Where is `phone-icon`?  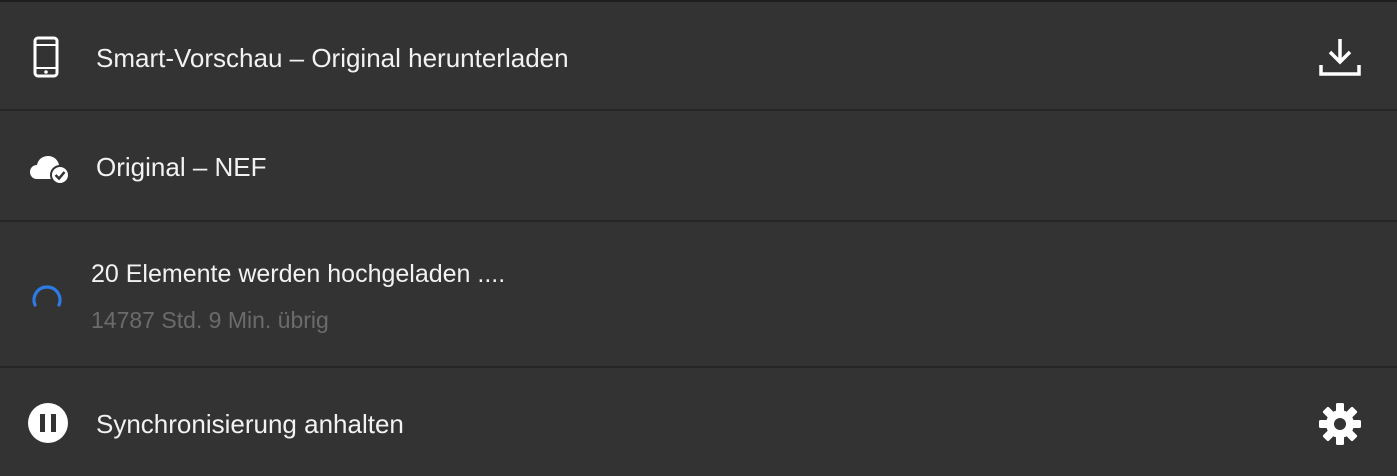 phone-icon is located at coordinates (46, 57).